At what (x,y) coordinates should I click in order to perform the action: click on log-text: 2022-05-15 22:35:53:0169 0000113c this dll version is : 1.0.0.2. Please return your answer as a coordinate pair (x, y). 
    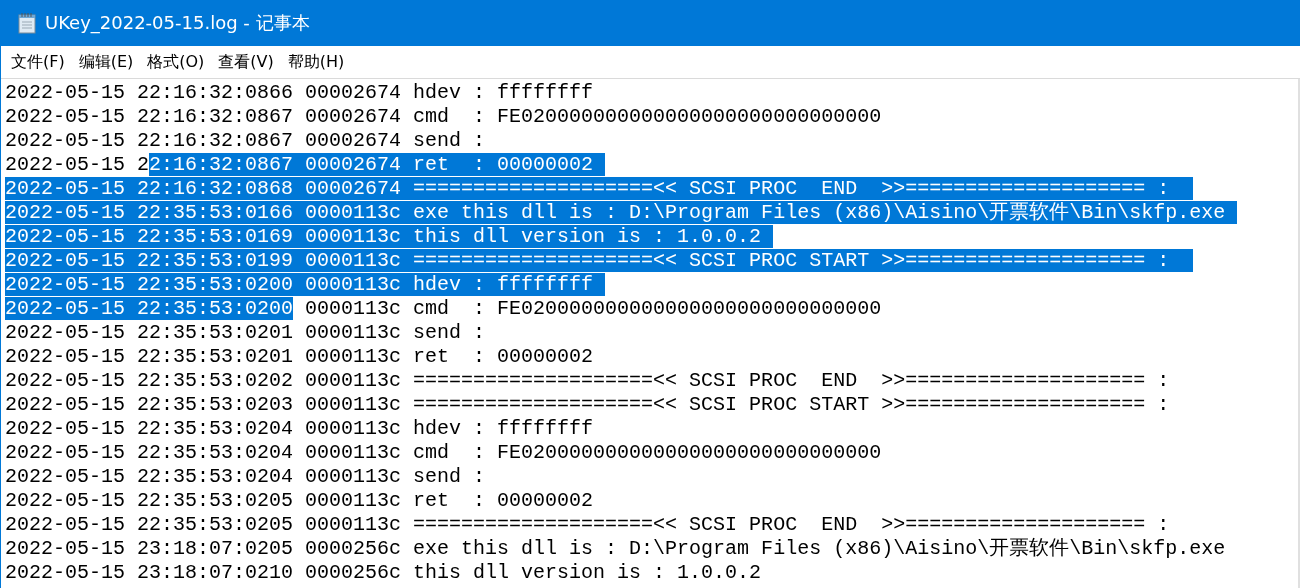
    Looking at the image, I should click on (389, 236).